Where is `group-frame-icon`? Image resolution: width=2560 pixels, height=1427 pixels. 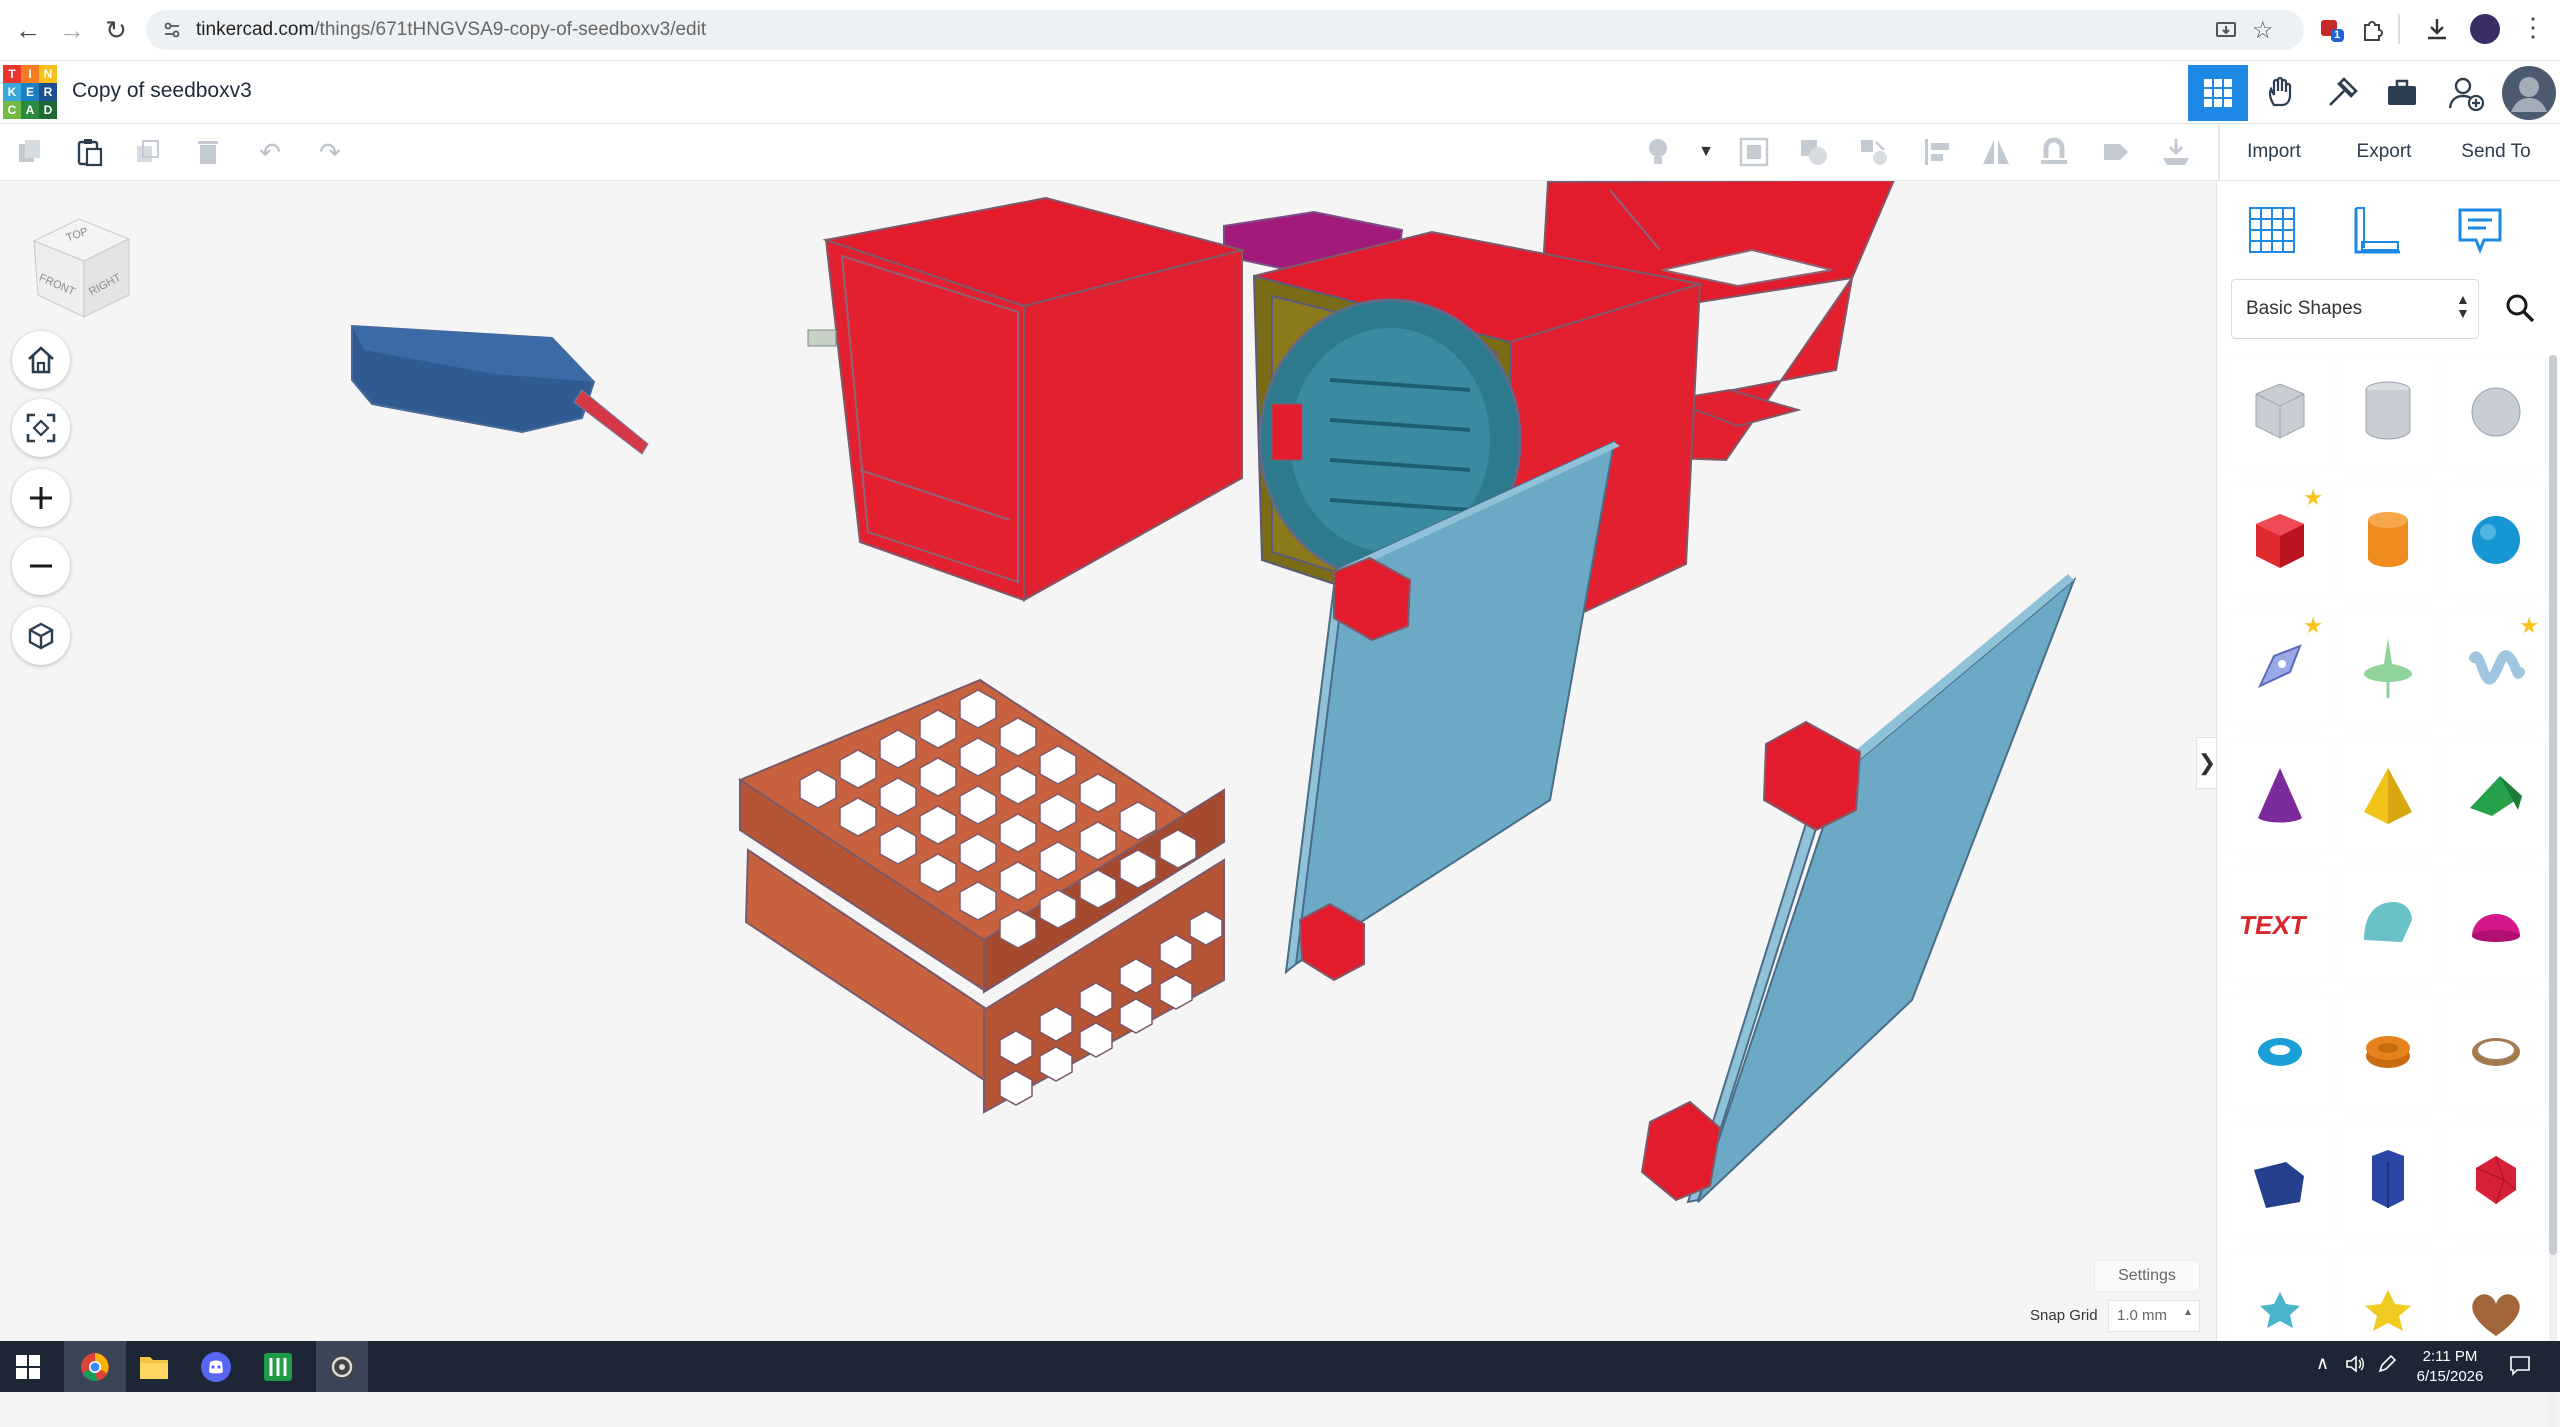 group-frame-icon is located at coordinates (1754, 152).